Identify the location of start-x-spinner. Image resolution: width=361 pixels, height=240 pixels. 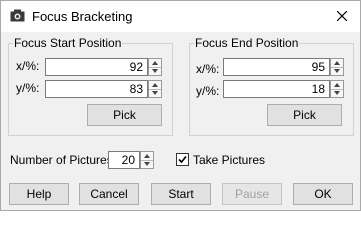
(155, 67).